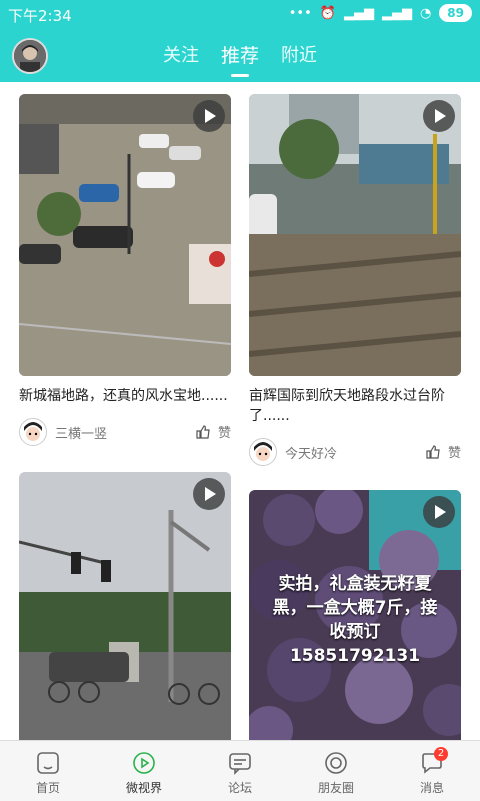 Image resolution: width=480 pixels, height=801 pixels. I want to click on nav-label: 论坛, so click(239, 788).